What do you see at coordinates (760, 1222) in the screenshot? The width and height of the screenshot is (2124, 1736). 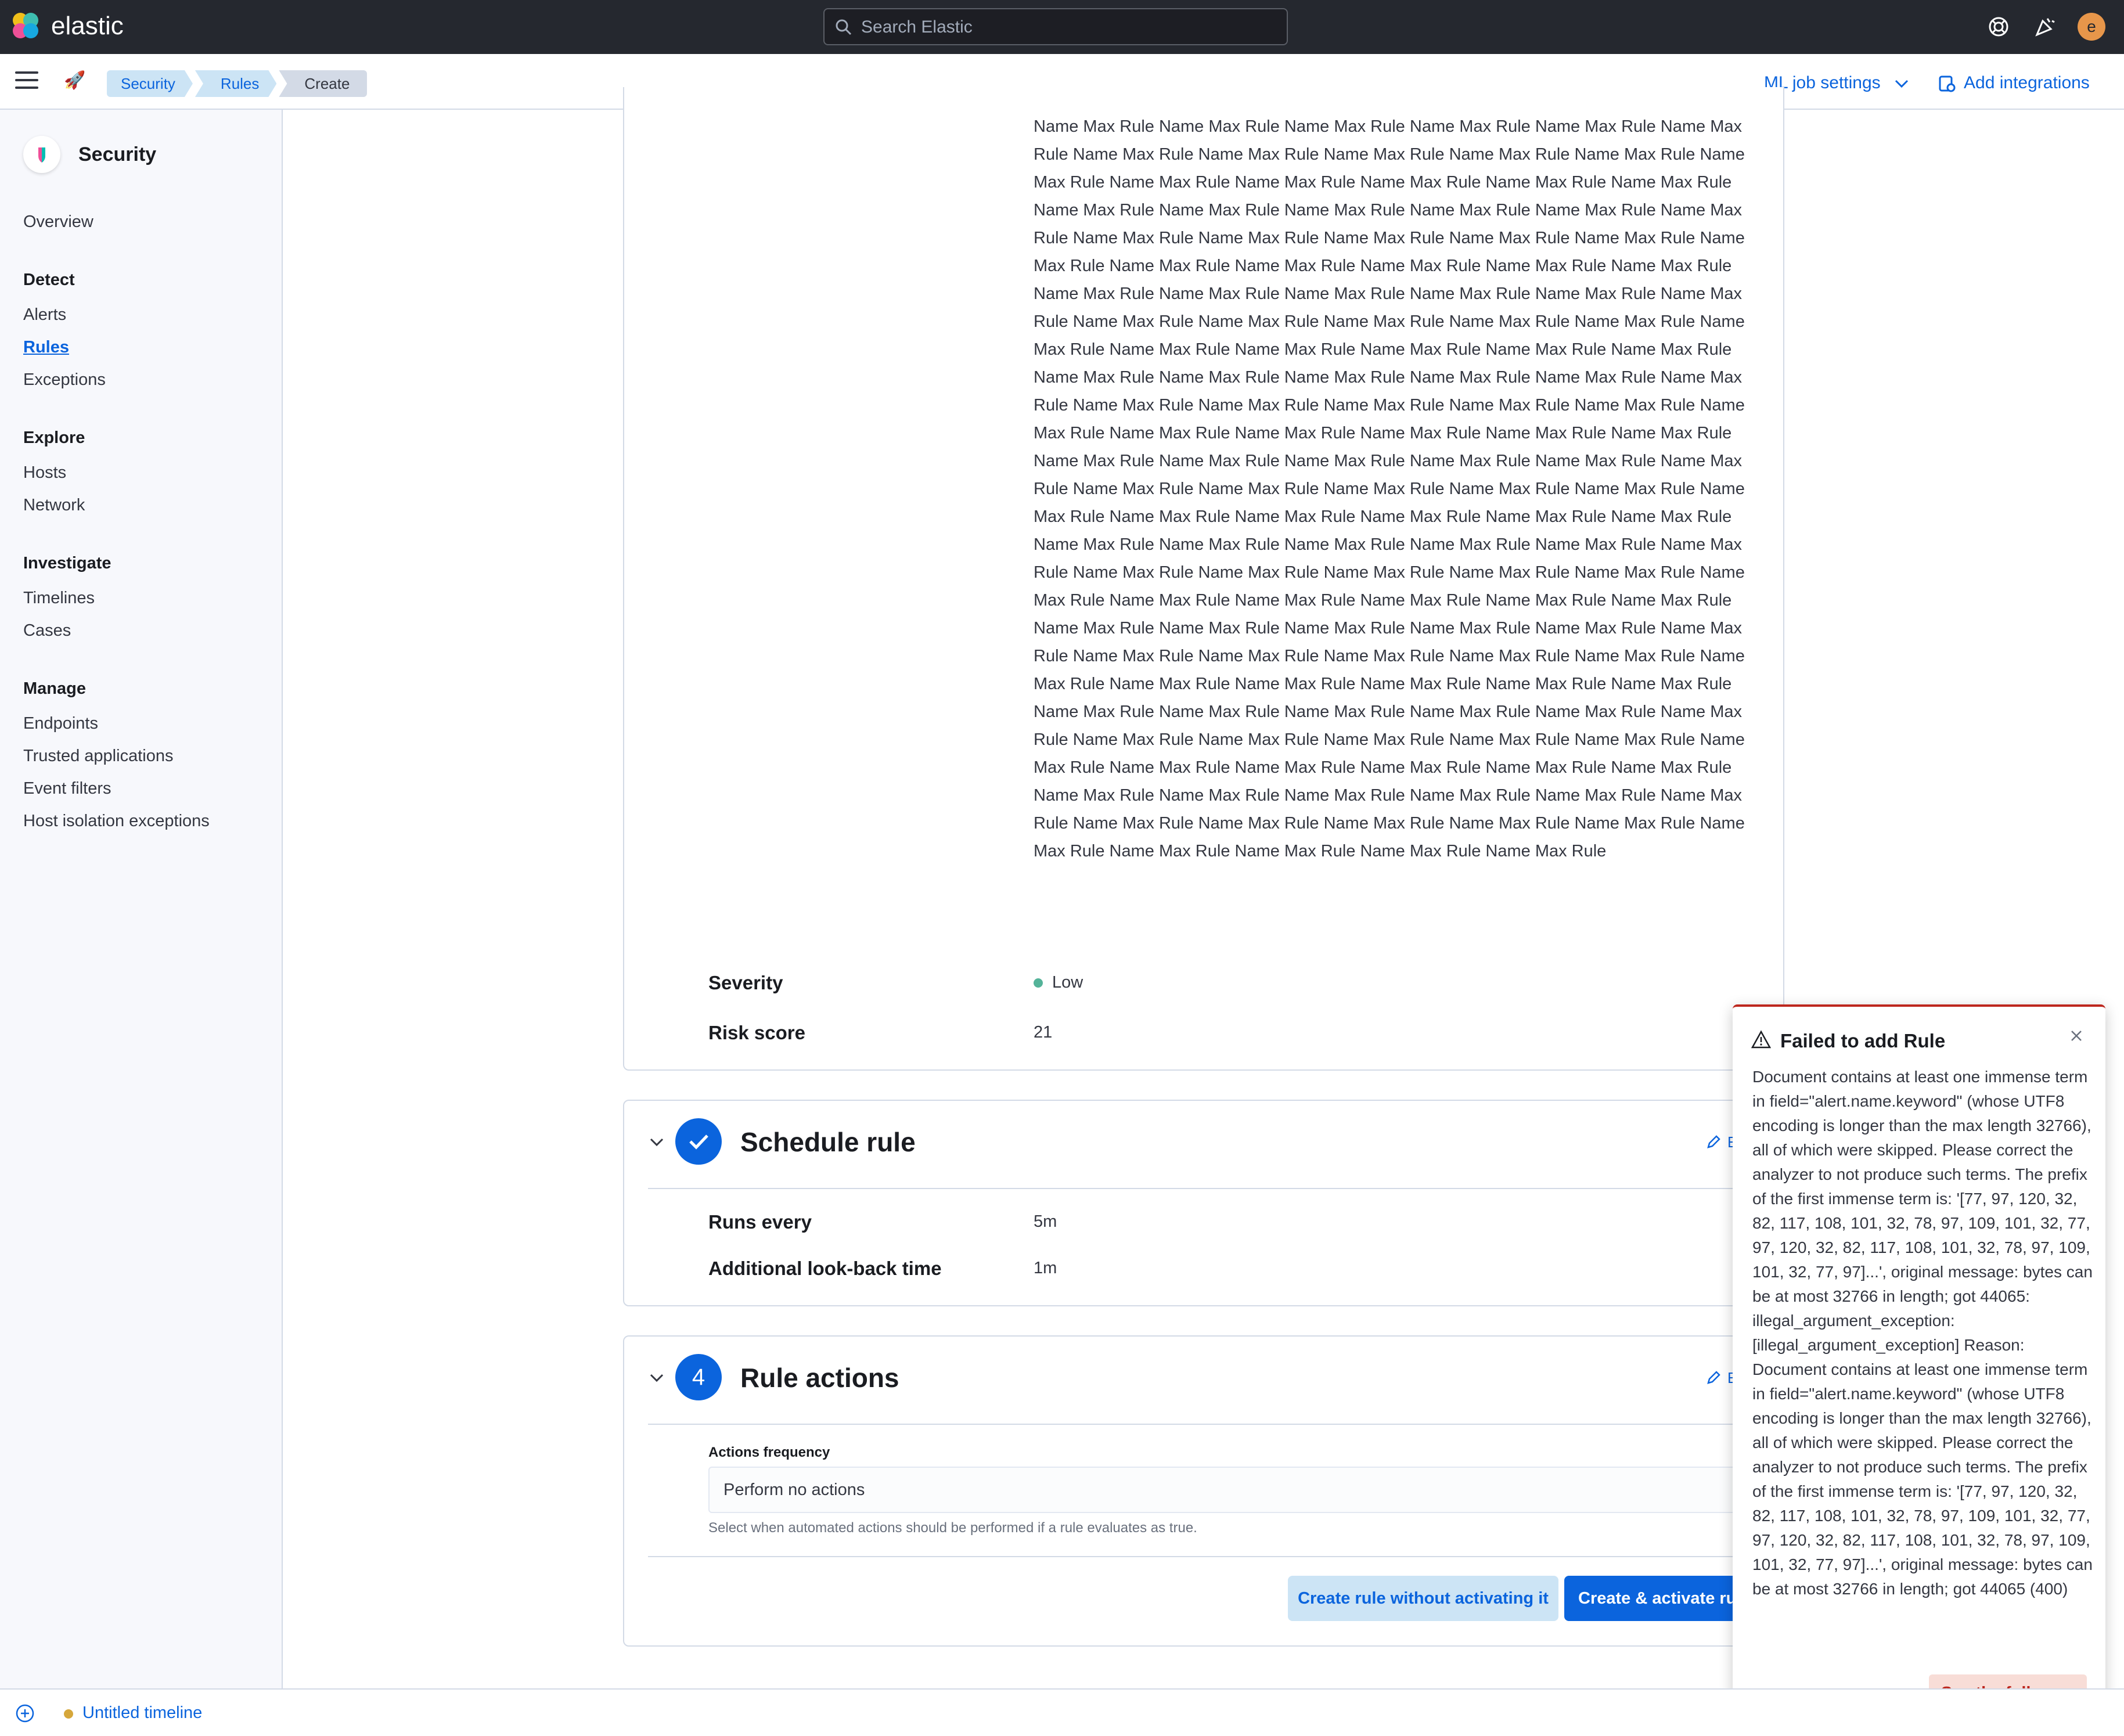 I see `runs-every-label: Runs every` at bounding box center [760, 1222].